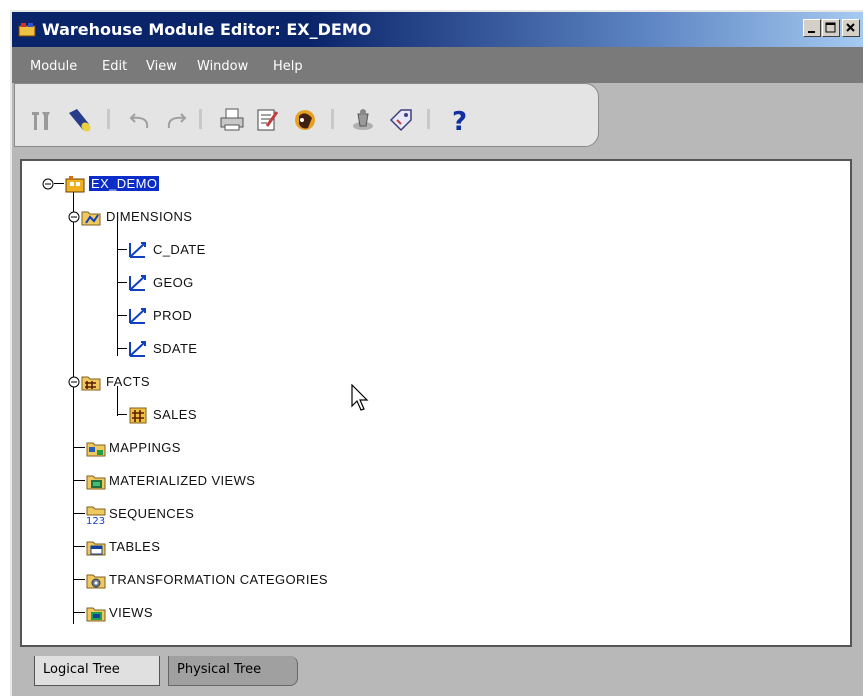  Describe the element at coordinates (53, 66) in the screenshot. I see `menu-module: Module` at that location.